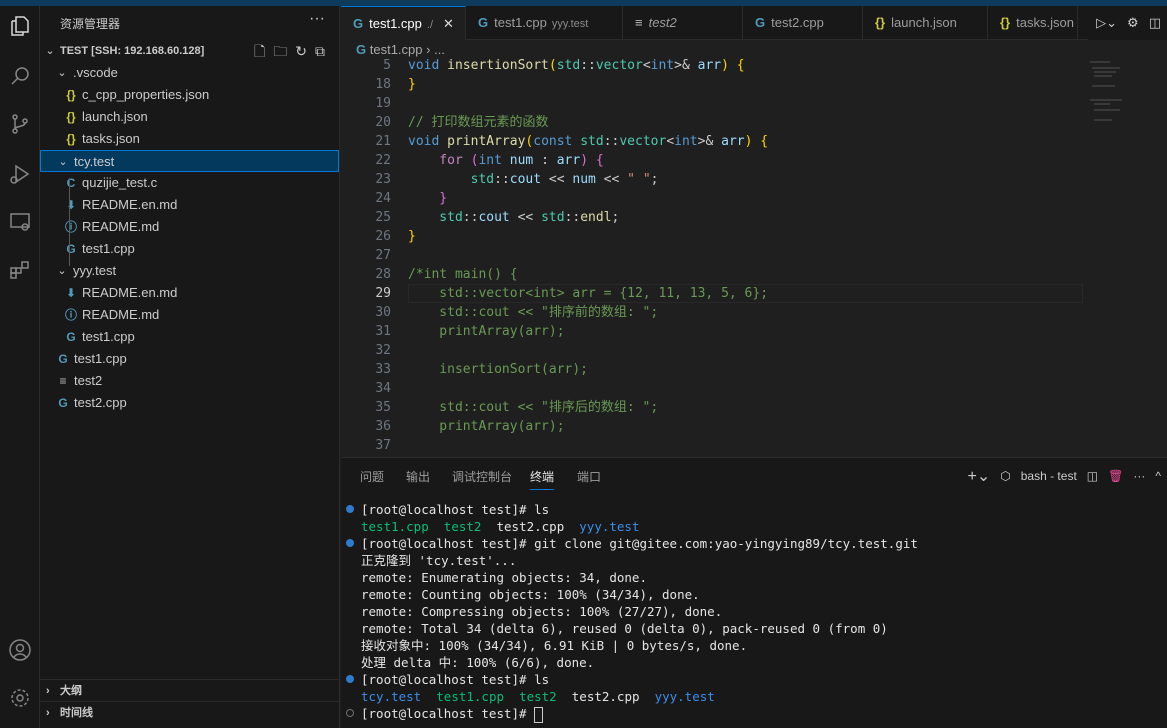 The width and height of the screenshot is (1167, 728). What do you see at coordinates (383, 426) in the screenshot?
I see `line-number: 36` at bounding box center [383, 426].